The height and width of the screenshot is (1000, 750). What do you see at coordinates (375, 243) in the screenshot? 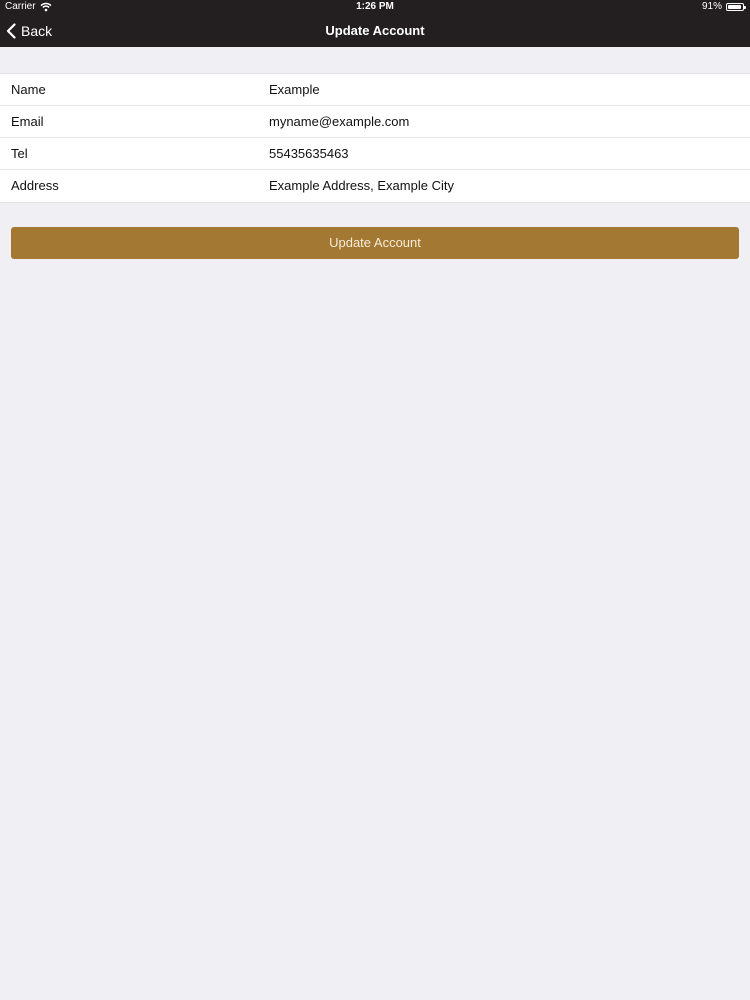
I see `update-account-button: Update Account` at bounding box center [375, 243].